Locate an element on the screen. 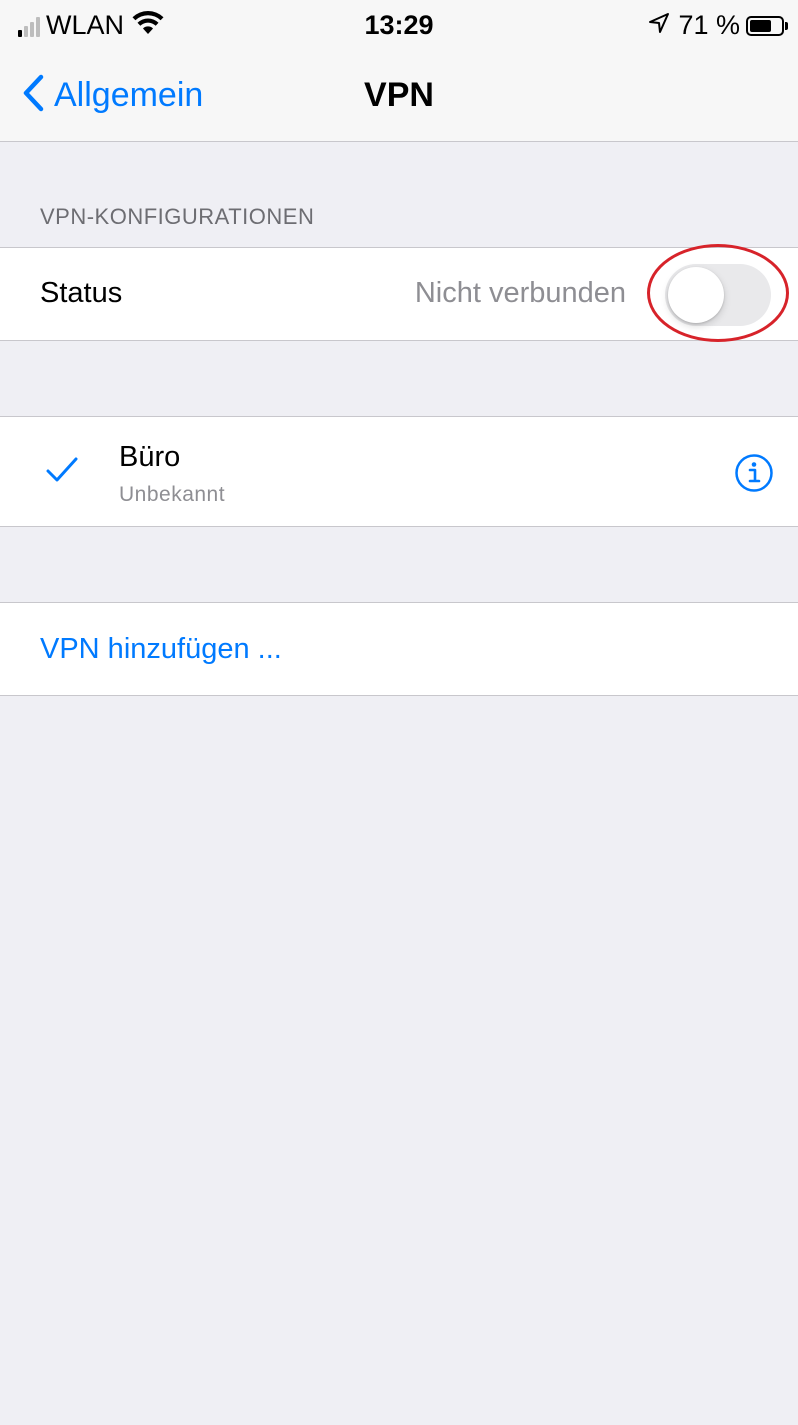 This screenshot has width=798, height=1425. location-arrow-icon is located at coordinates (659, 25).